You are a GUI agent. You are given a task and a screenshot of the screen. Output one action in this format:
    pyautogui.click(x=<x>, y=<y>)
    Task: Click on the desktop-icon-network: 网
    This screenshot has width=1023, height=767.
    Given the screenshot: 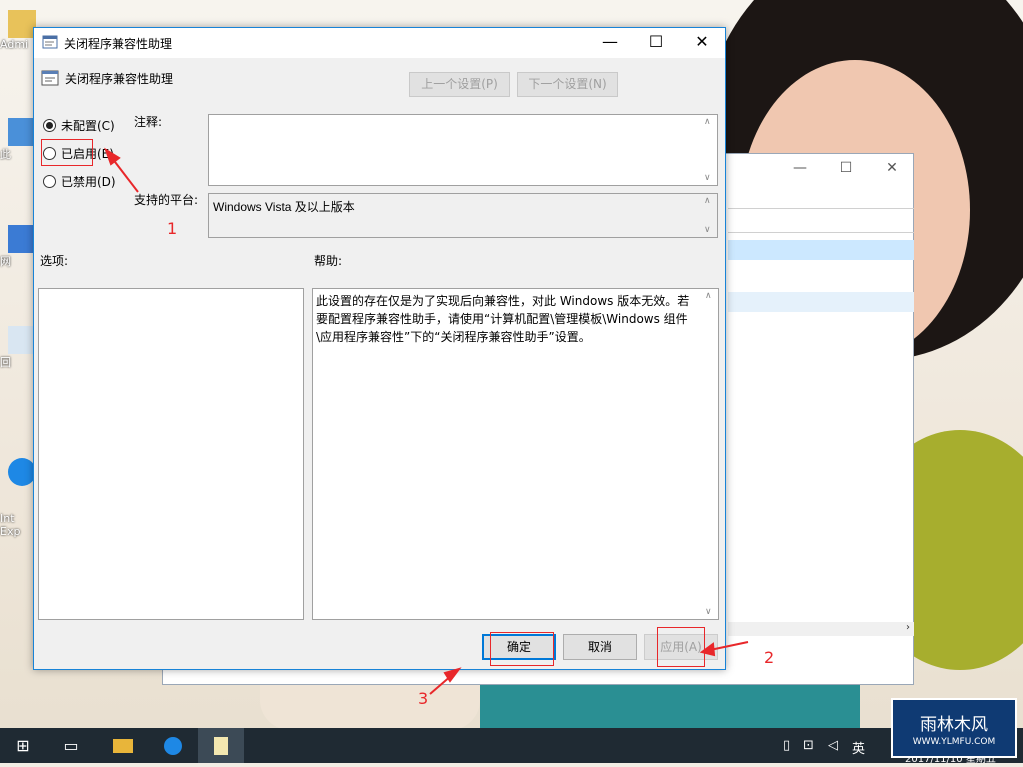 What is the action you would take?
    pyautogui.click(x=18, y=247)
    